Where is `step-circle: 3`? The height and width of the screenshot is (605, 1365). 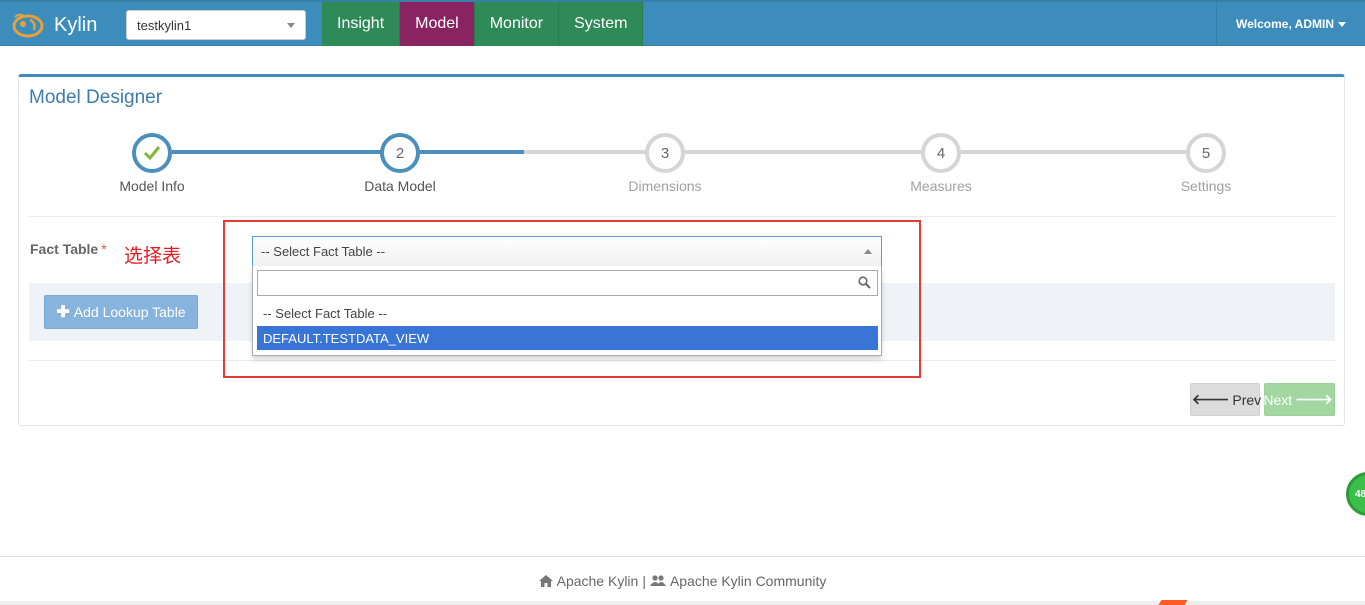 step-circle: 3 is located at coordinates (665, 153).